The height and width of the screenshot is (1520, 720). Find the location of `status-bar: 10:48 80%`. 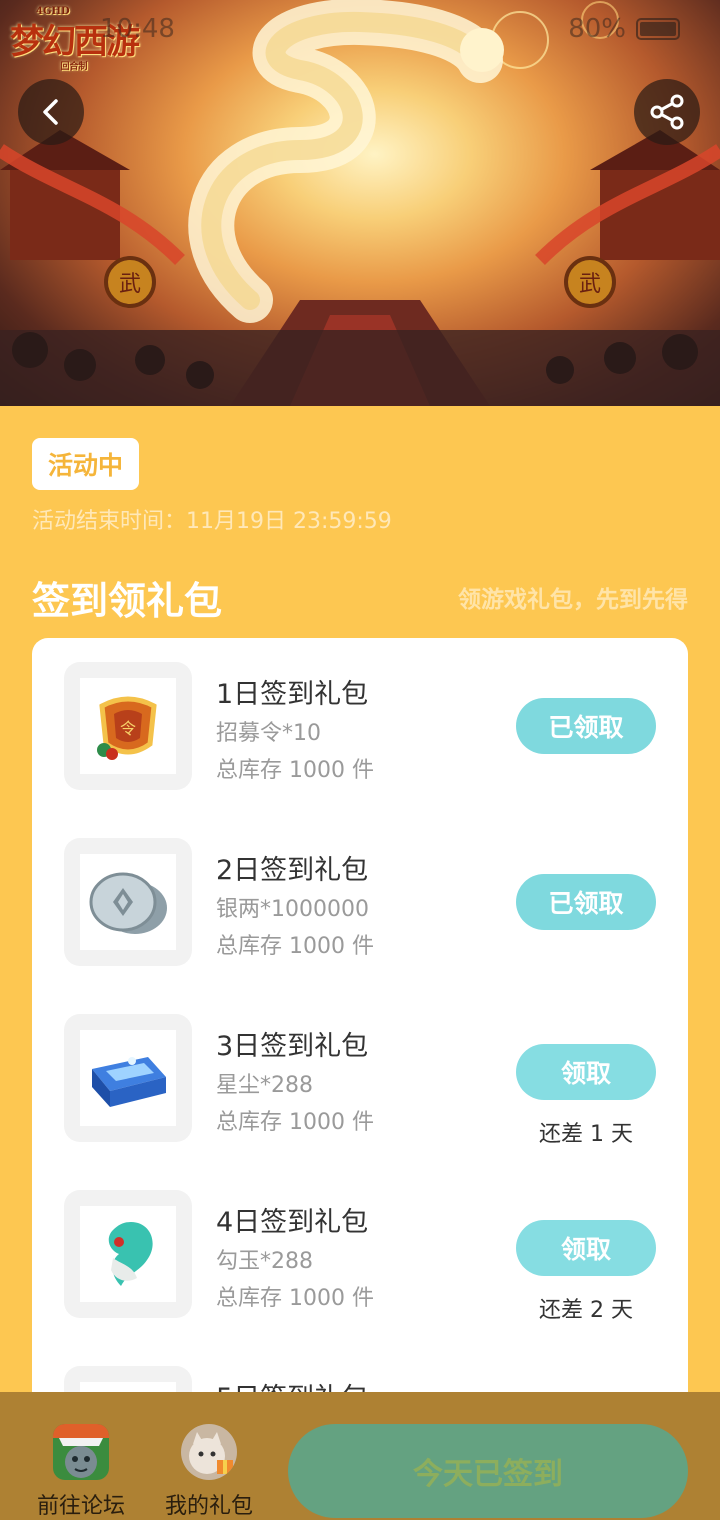

status-bar: 10:48 80% is located at coordinates (390, 29).